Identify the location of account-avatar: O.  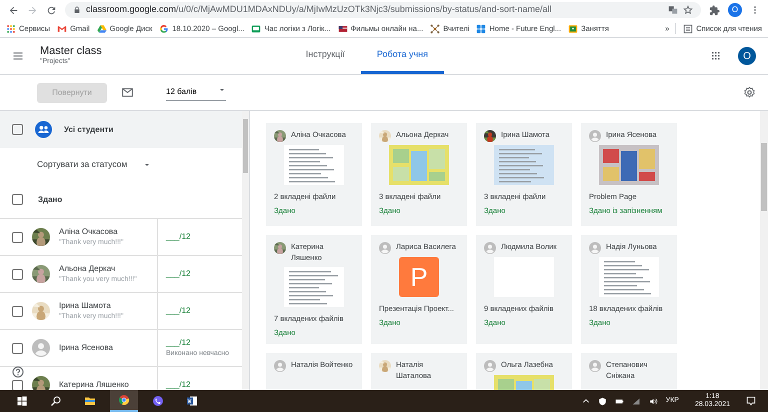
(747, 56).